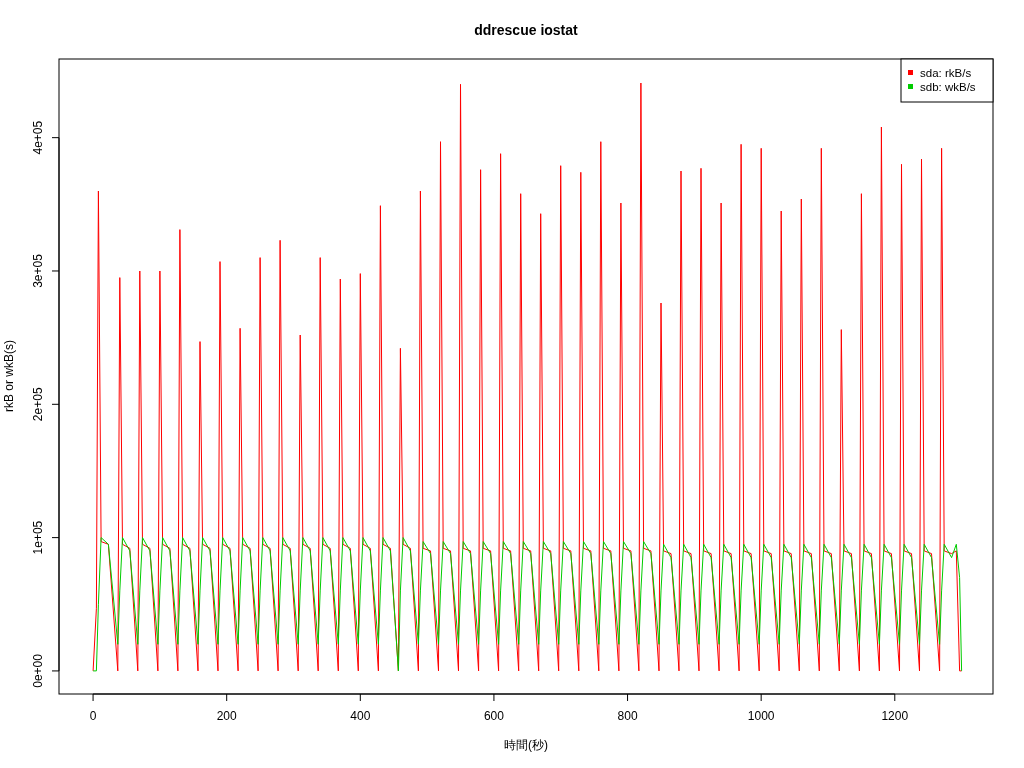  I want to click on legend-label: sda: rkB/s, so click(946, 73).